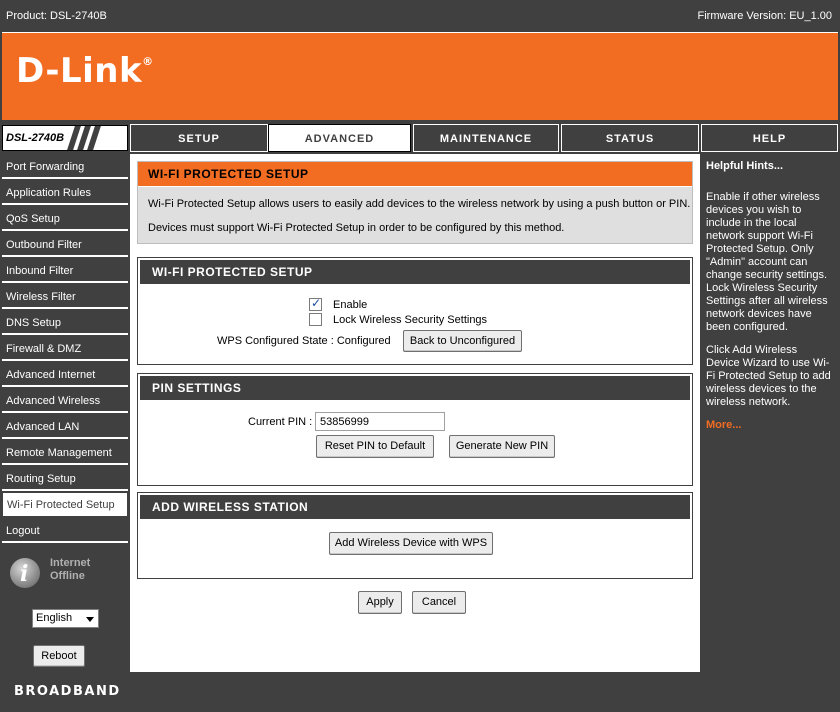  Describe the element at coordinates (280, 422) in the screenshot. I see `current-pin-label: Current PIN :` at that location.